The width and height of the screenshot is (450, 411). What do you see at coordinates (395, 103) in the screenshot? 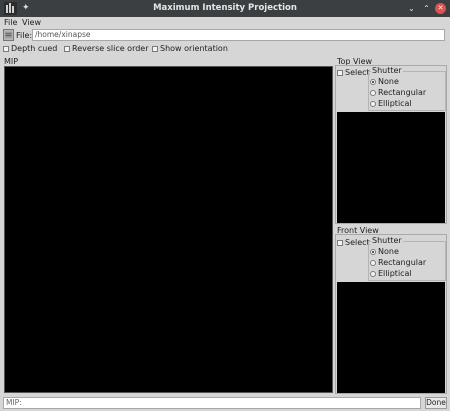
I see `top-shutter-elliptical-label: Elliptical` at bounding box center [395, 103].